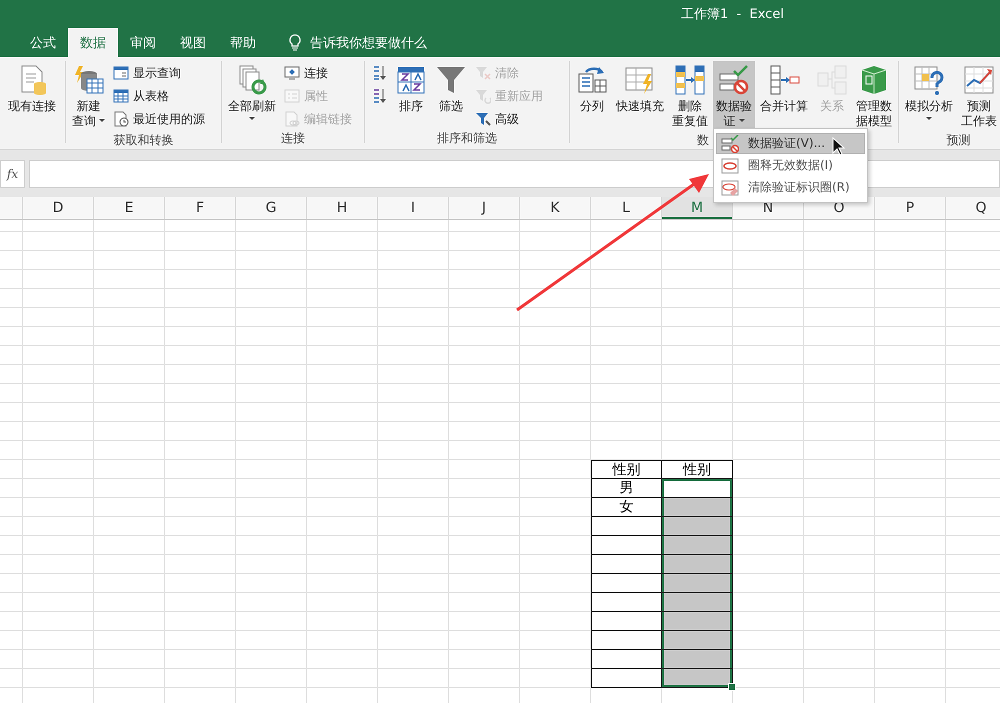 The image size is (1000, 703). Describe the element at coordinates (159, 73) in the screenshot. I see `ribbon-button: 显示查询` at that location.